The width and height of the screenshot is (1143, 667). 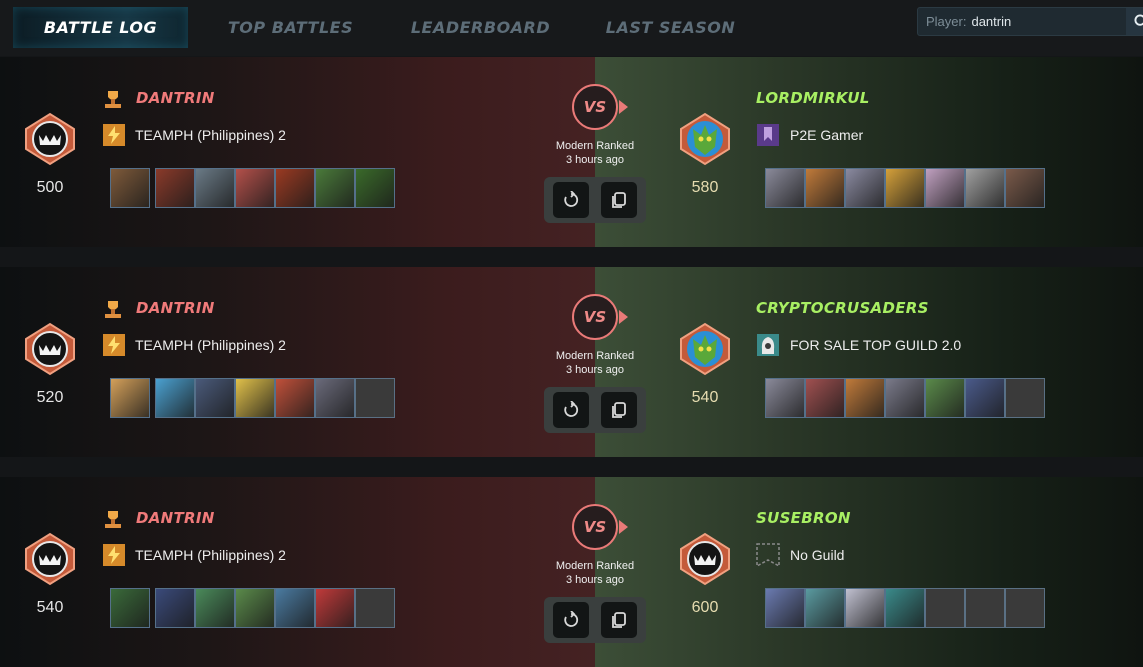 I want to click on search-icon, so click(x=1138, y=21).